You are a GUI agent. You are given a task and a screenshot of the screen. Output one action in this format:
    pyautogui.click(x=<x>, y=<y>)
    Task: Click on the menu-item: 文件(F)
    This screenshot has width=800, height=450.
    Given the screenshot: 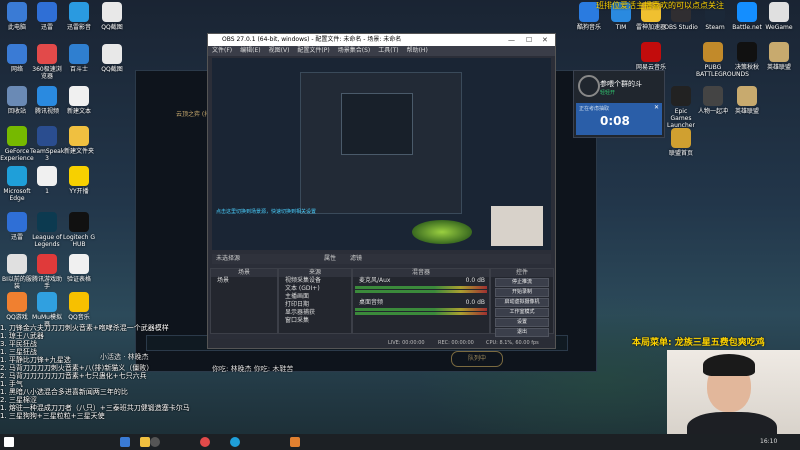 What is the action you would take?
    pyautogui.click(x=222, y=50)
    